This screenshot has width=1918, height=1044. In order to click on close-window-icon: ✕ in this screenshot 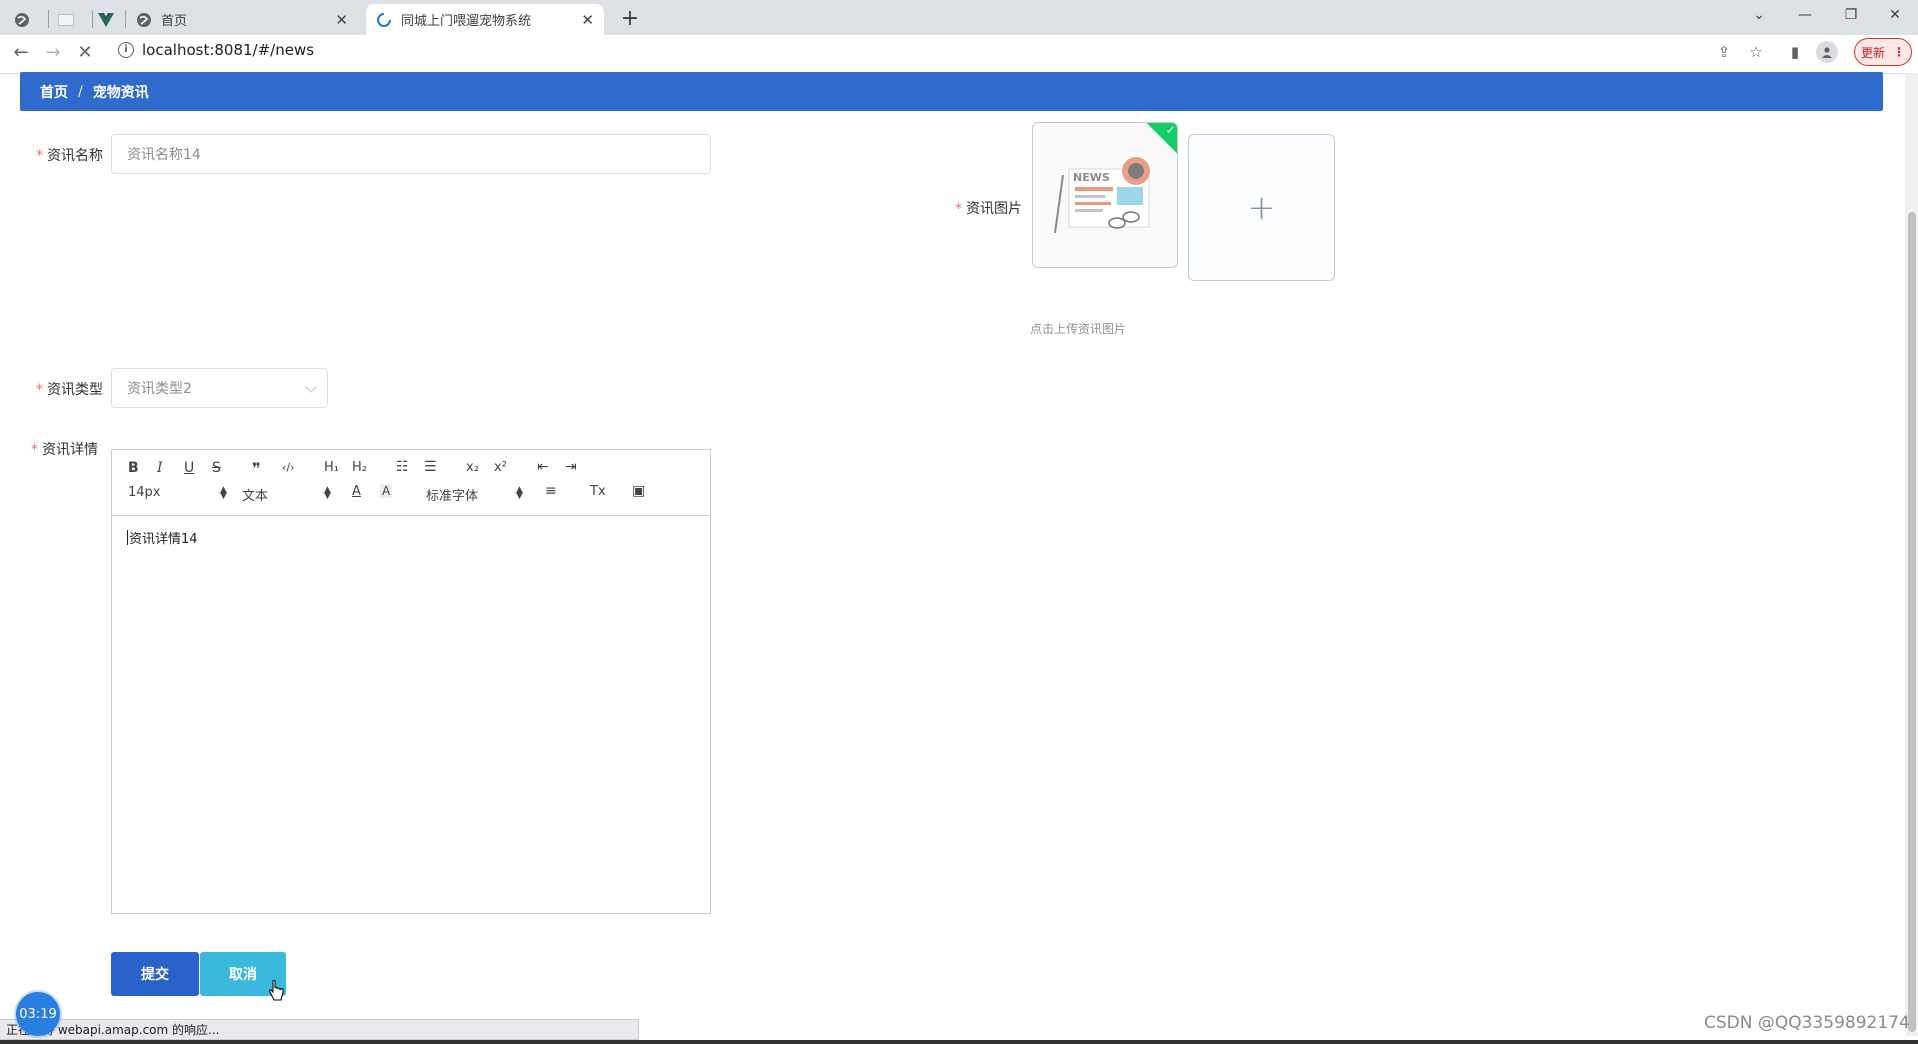, I will do `click(1895, 15)`.